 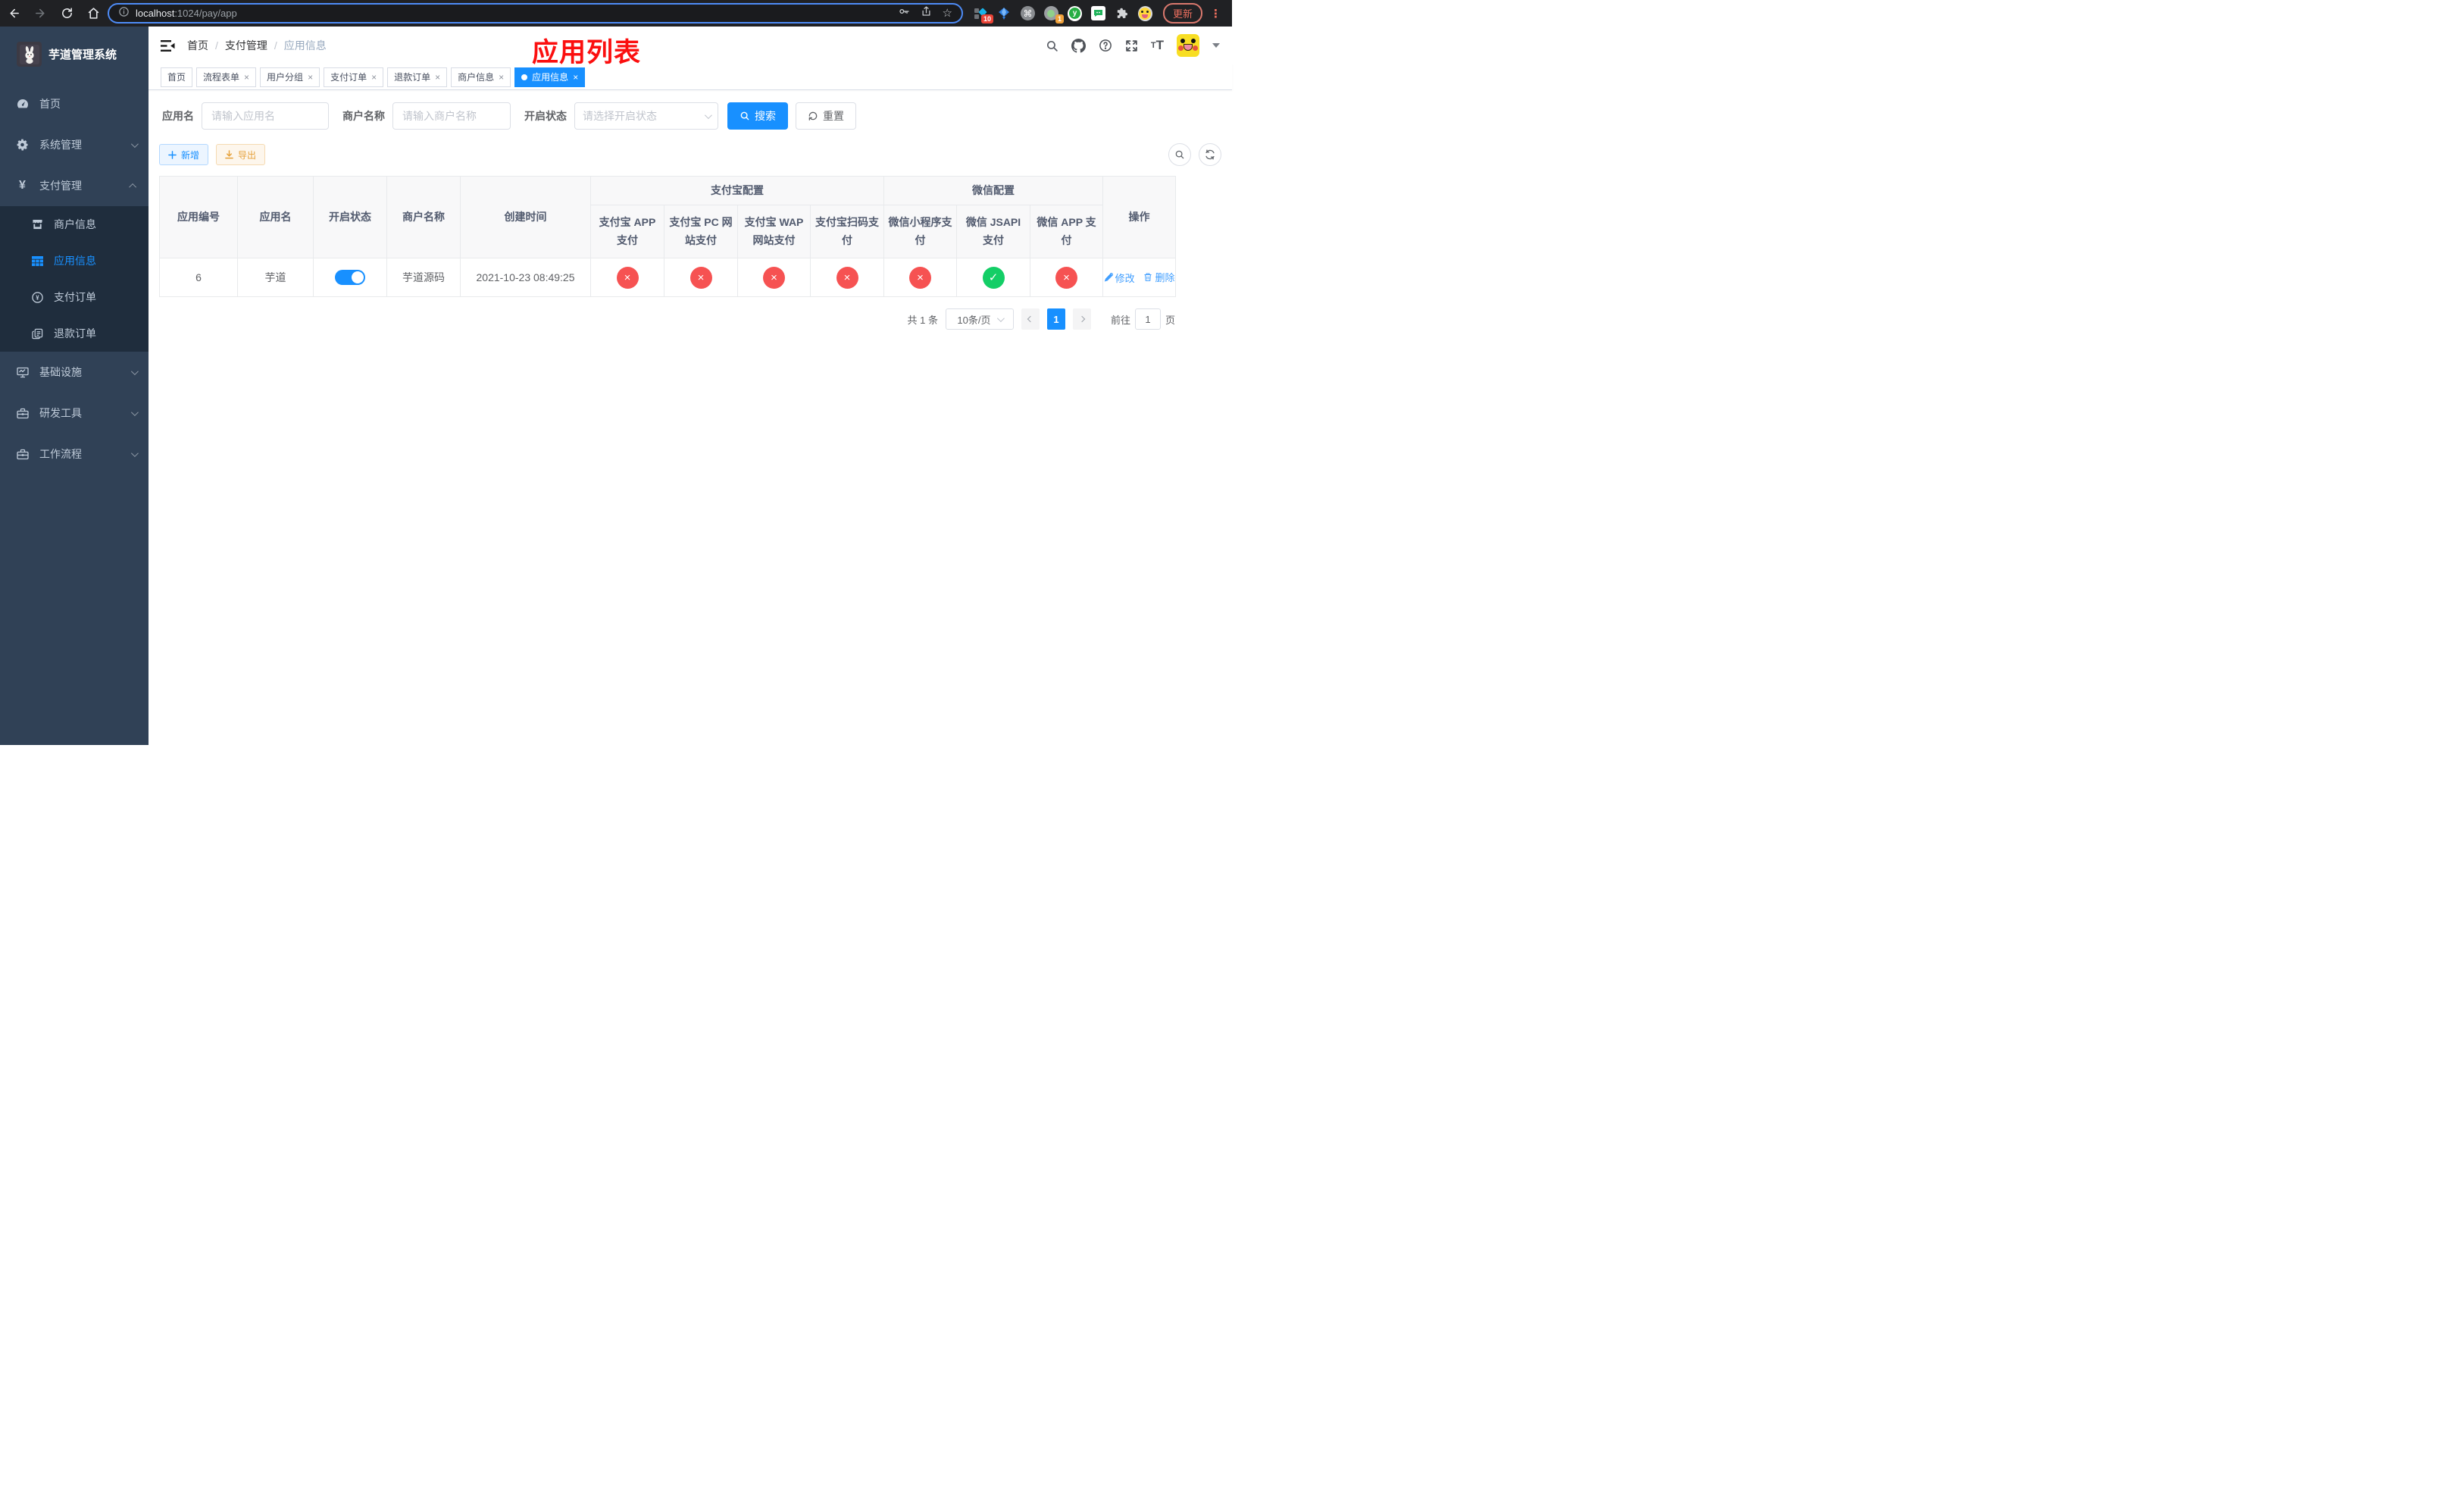 What do you see at coordinates (774, 231) in the screenshot?
I see `col-alipay-wap: 支付宝 WAP 网站支付` at bounding box center [774, 231].